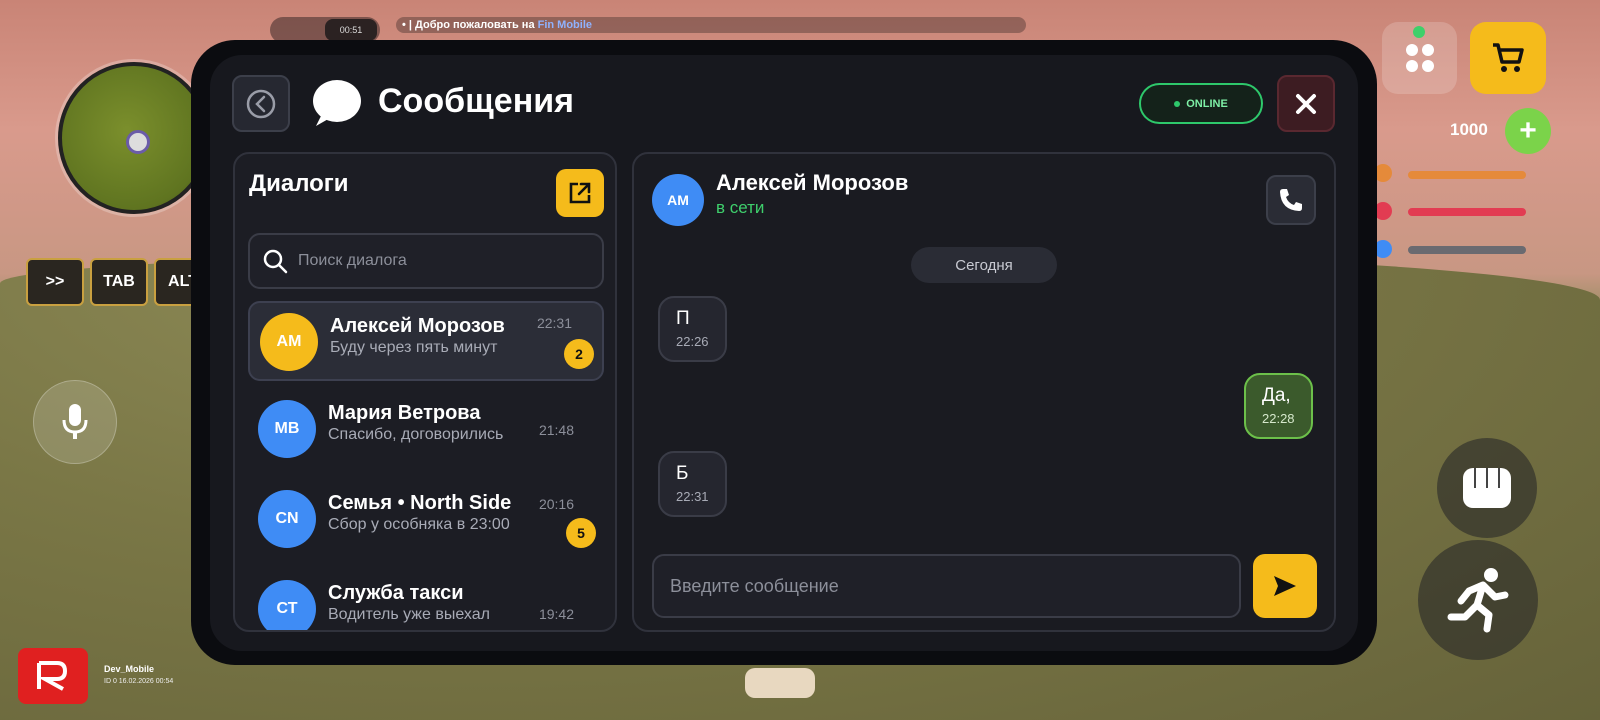  Describe the element at coordinates (740, 207) in the screenshot. I see `chat-contact-status: в сети` at that location.